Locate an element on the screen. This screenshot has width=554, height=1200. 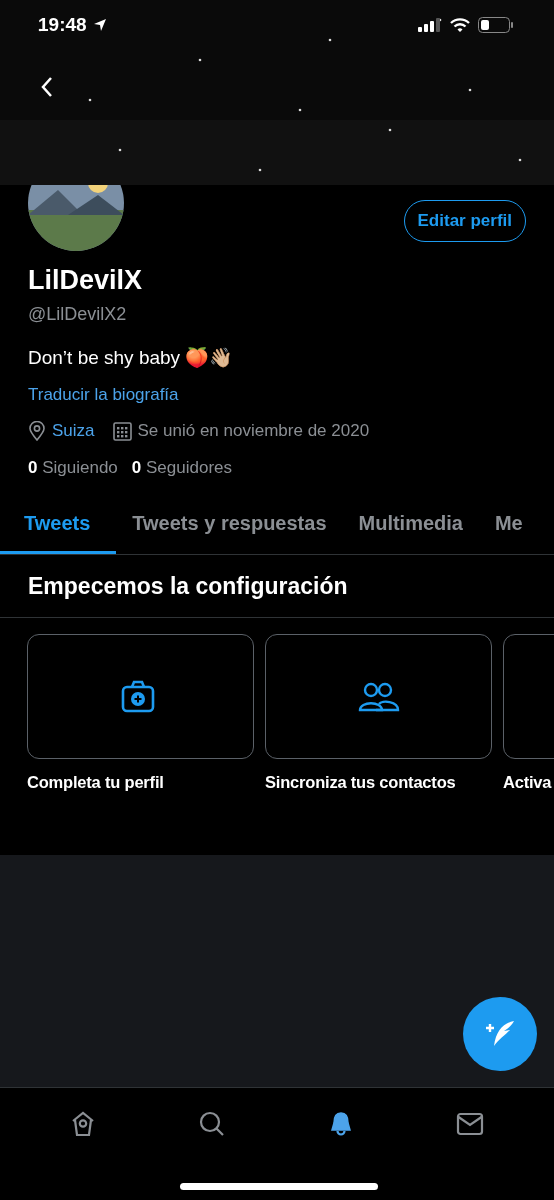
profile-bio: Don’t be shy baby 🍑👋🏼 is located at coordinates (131, 357).